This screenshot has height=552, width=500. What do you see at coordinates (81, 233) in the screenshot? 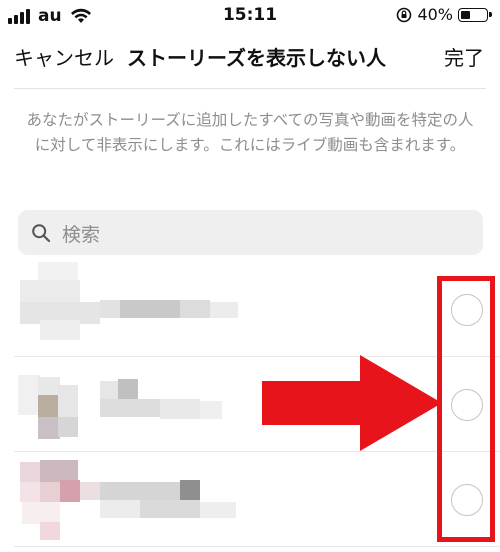
I see `search-input: 検索` at bounding box center [81, 233].